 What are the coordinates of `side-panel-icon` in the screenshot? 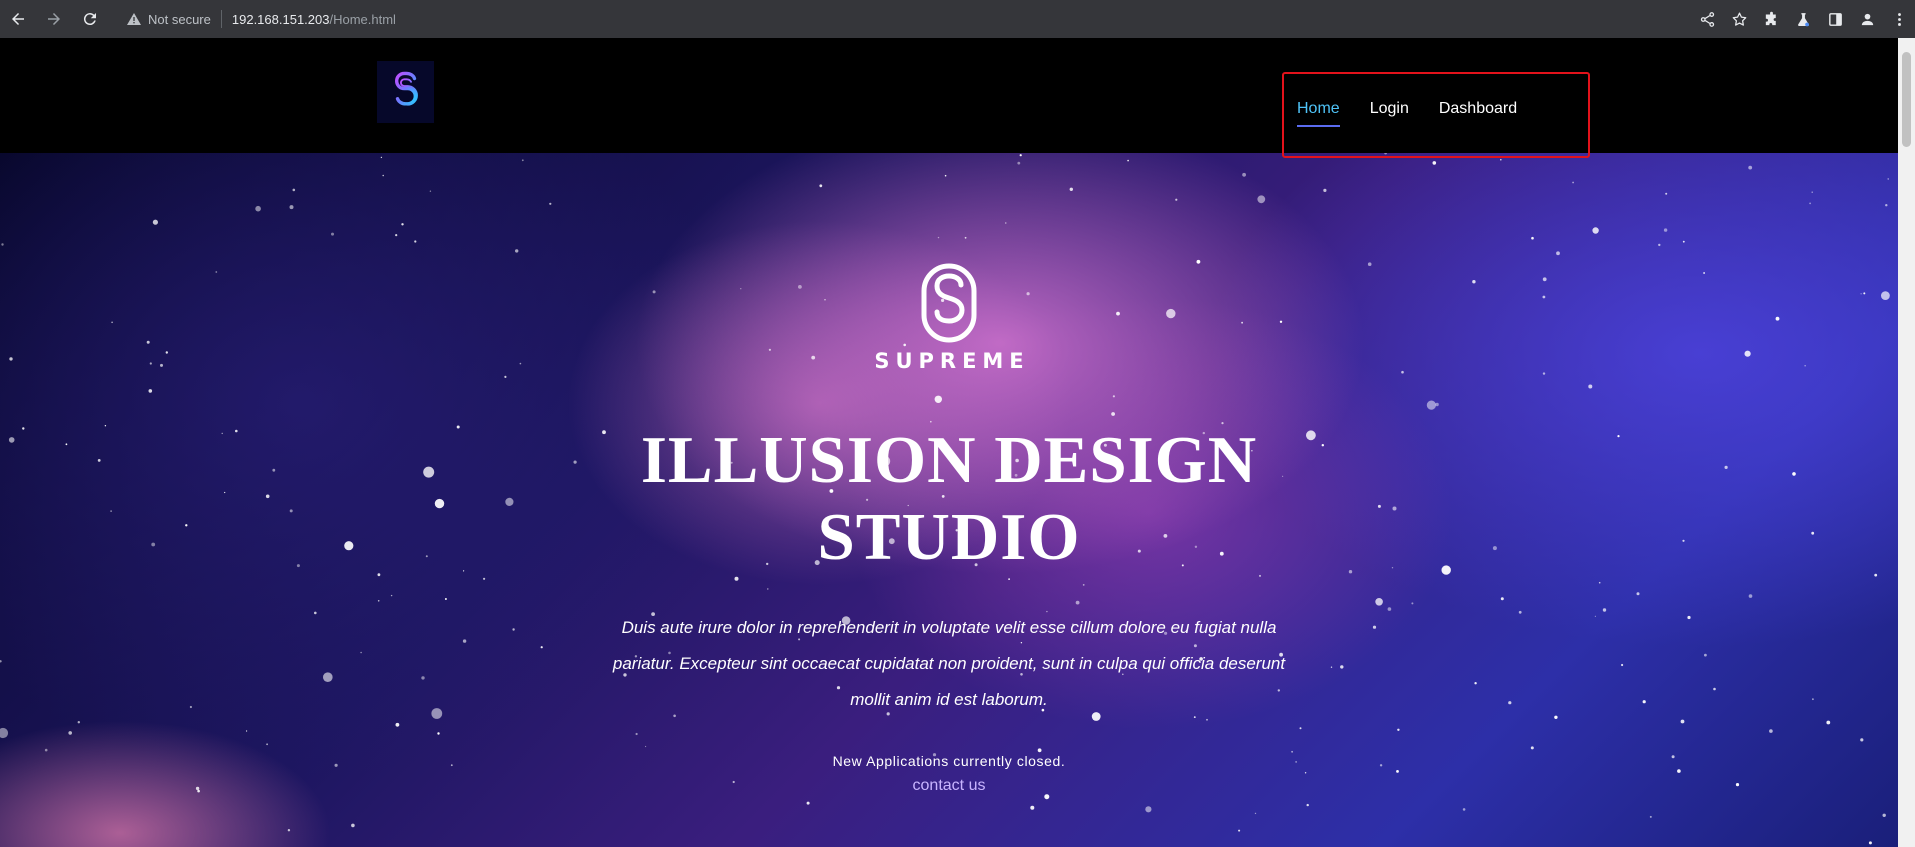 It's located at (1835, 19).